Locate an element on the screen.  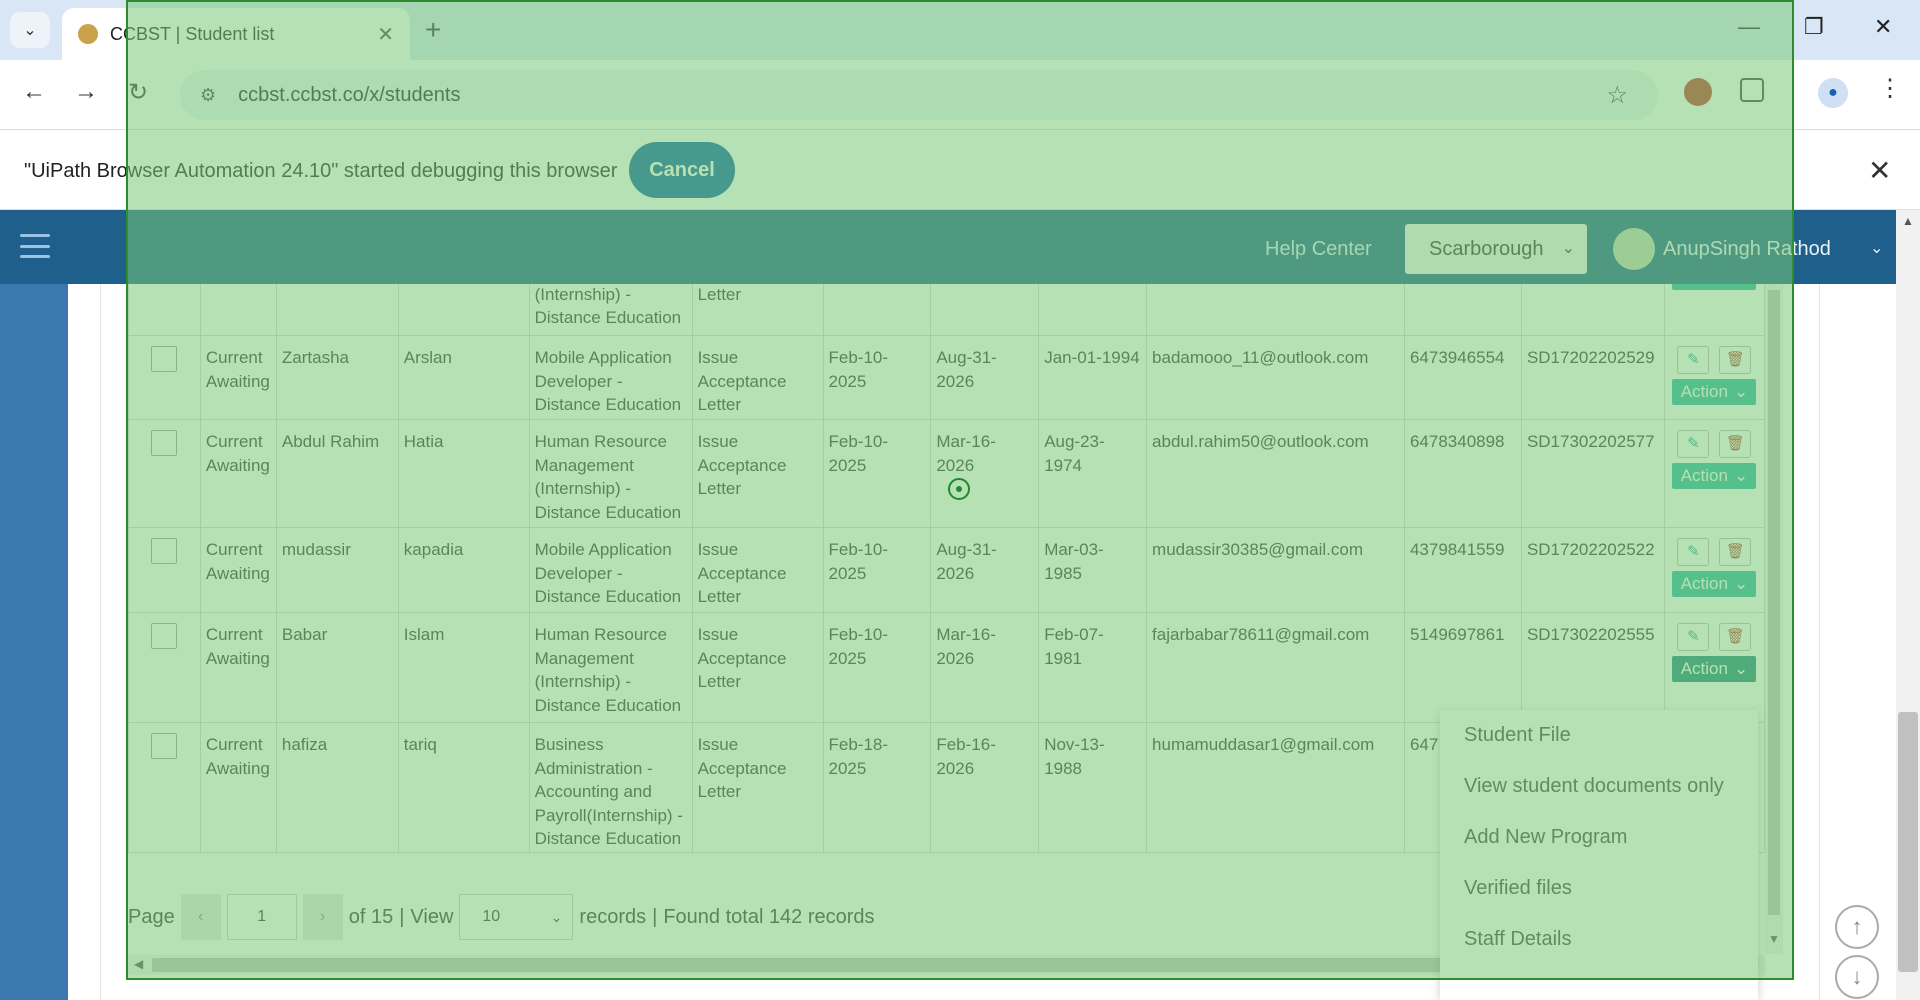
menu-item-staff-details: Staff Details is located at coordinates (1599, 939).